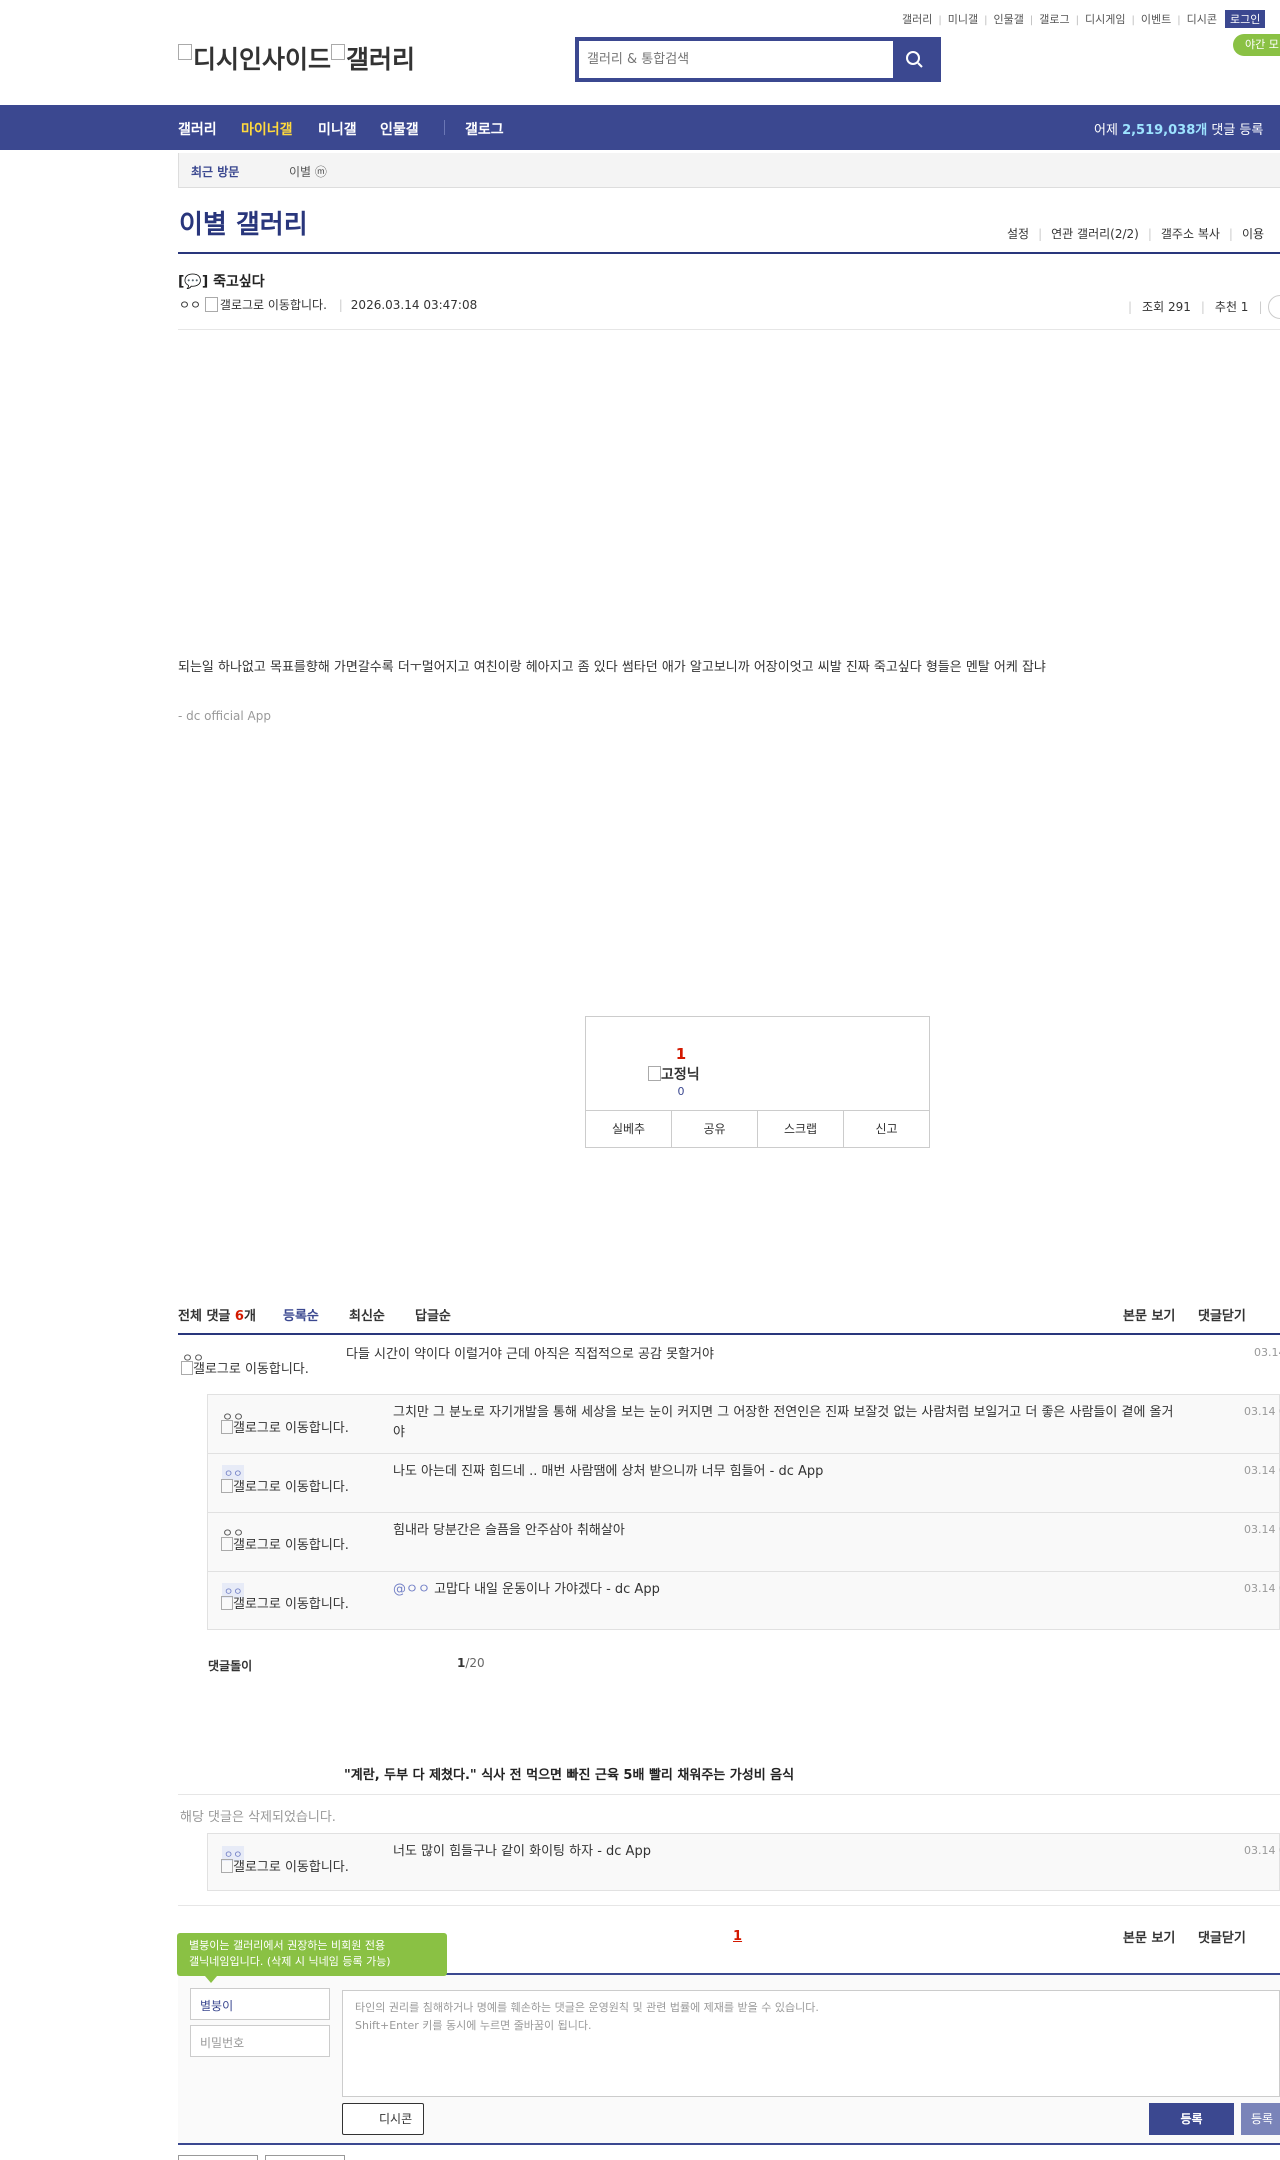 Image resolution: width=1280 pixels, height=2160 pixels. What do you see at coordinates (729, 170) in the screenshot?
I see `recent-visit-bar: 최근 방문 이별 ⓜ` at bounding box center [729, 170].